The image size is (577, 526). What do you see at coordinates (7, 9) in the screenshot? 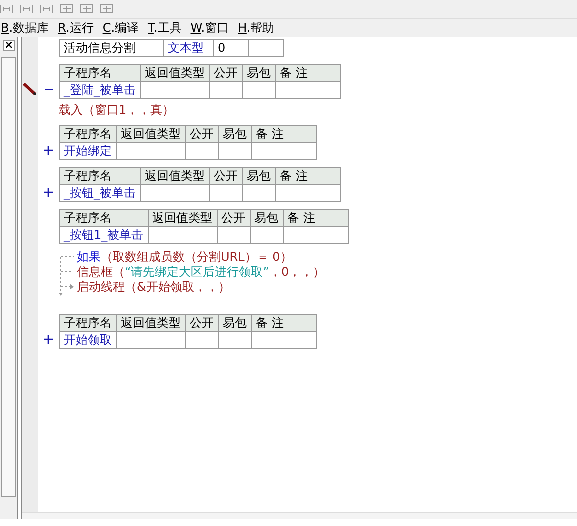
I see `align-icon` at bounding box center [7, 9].